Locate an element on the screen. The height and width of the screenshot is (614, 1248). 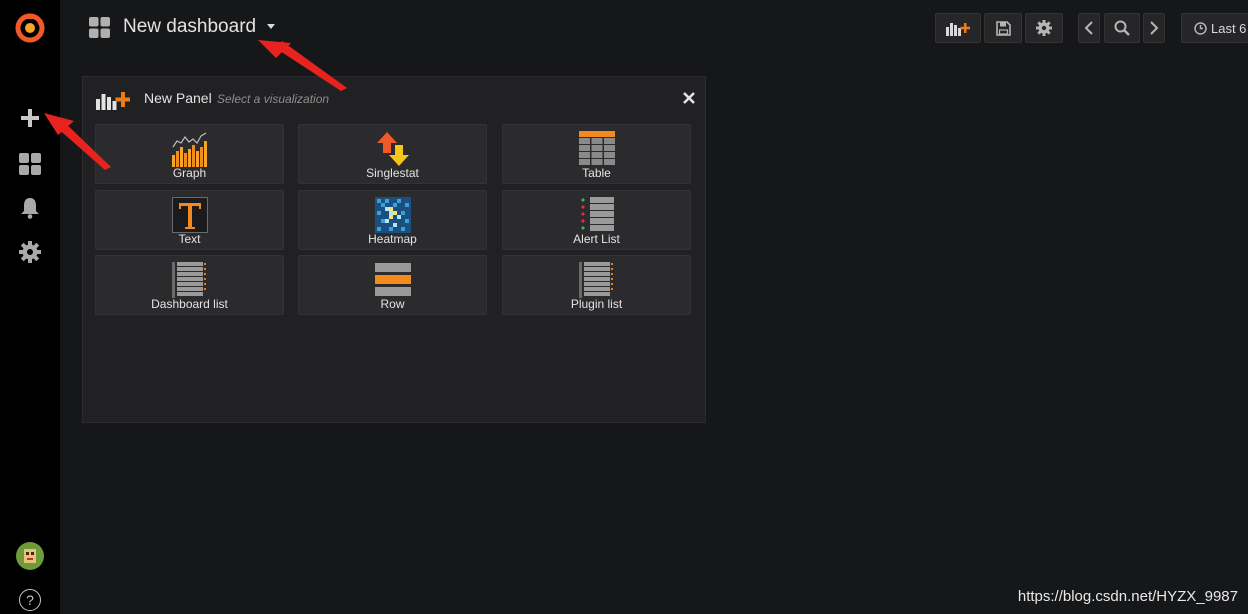
watermark: https://blog.csdn.net/HYZX_9987 is located at coordinates (1127, 596).